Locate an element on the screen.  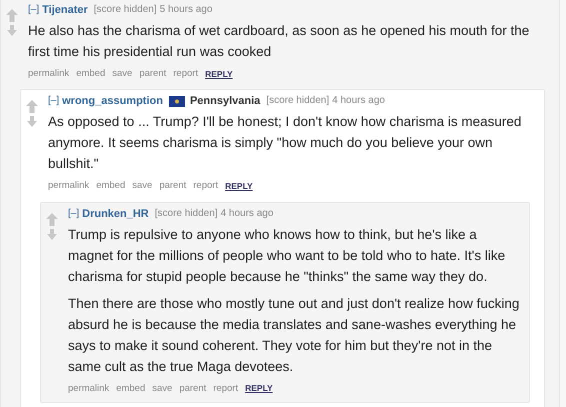
author-link: wrong_assumption is located at coordinates (112, 101).